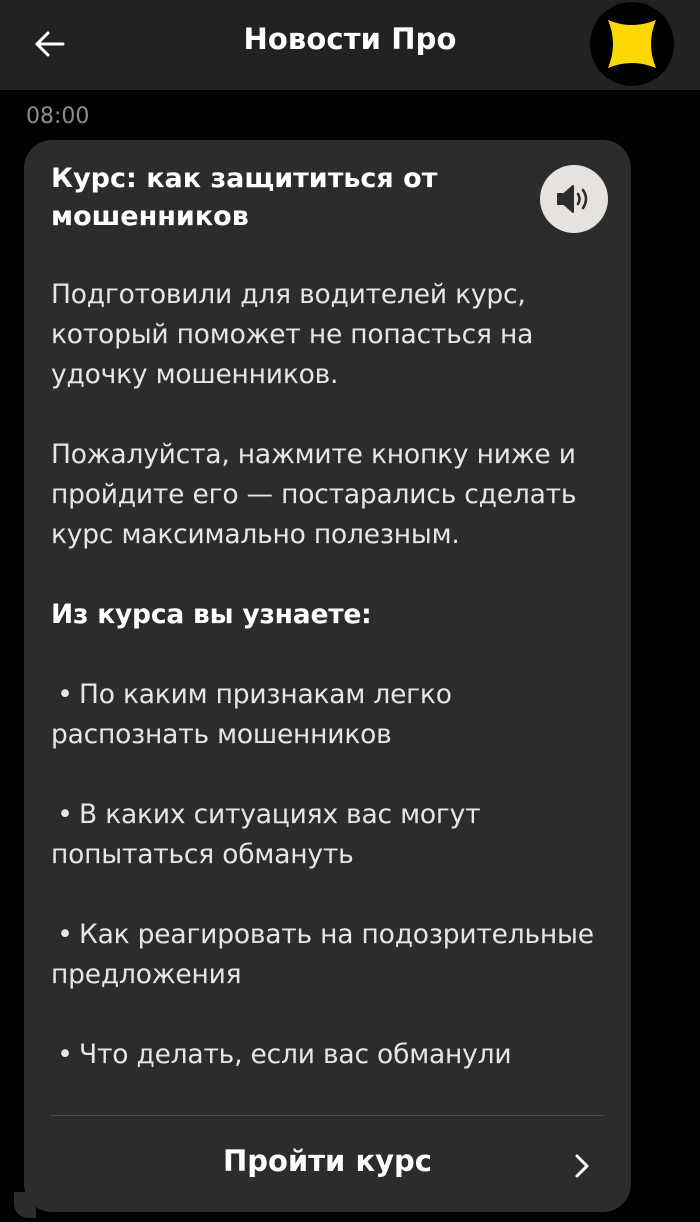 The width and height of the screenshot is (700, 1222). I want to click on take-course-button: Пройти курс, so click(327, 1164).